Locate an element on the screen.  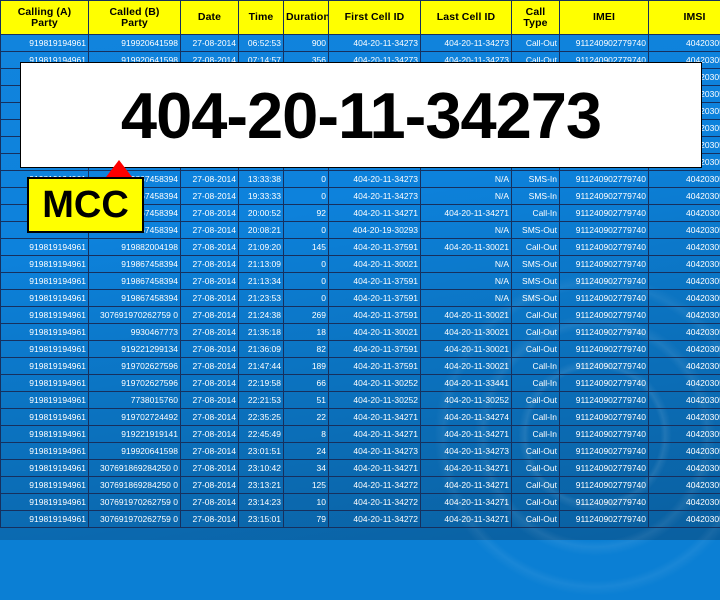
cell-called-party: 919920641598 is located at coordinates (135, 451).